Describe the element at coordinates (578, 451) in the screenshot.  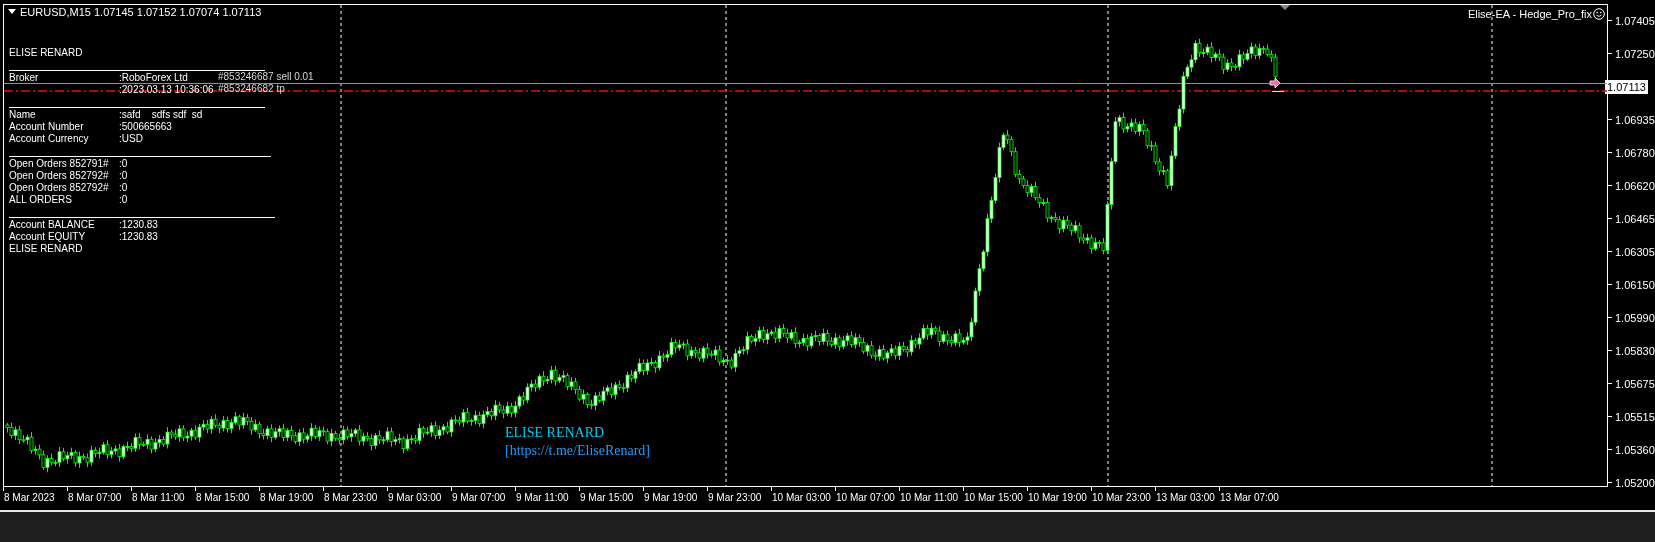
I see `signature-link: [https://t.me/EliseRenard]` at that location.